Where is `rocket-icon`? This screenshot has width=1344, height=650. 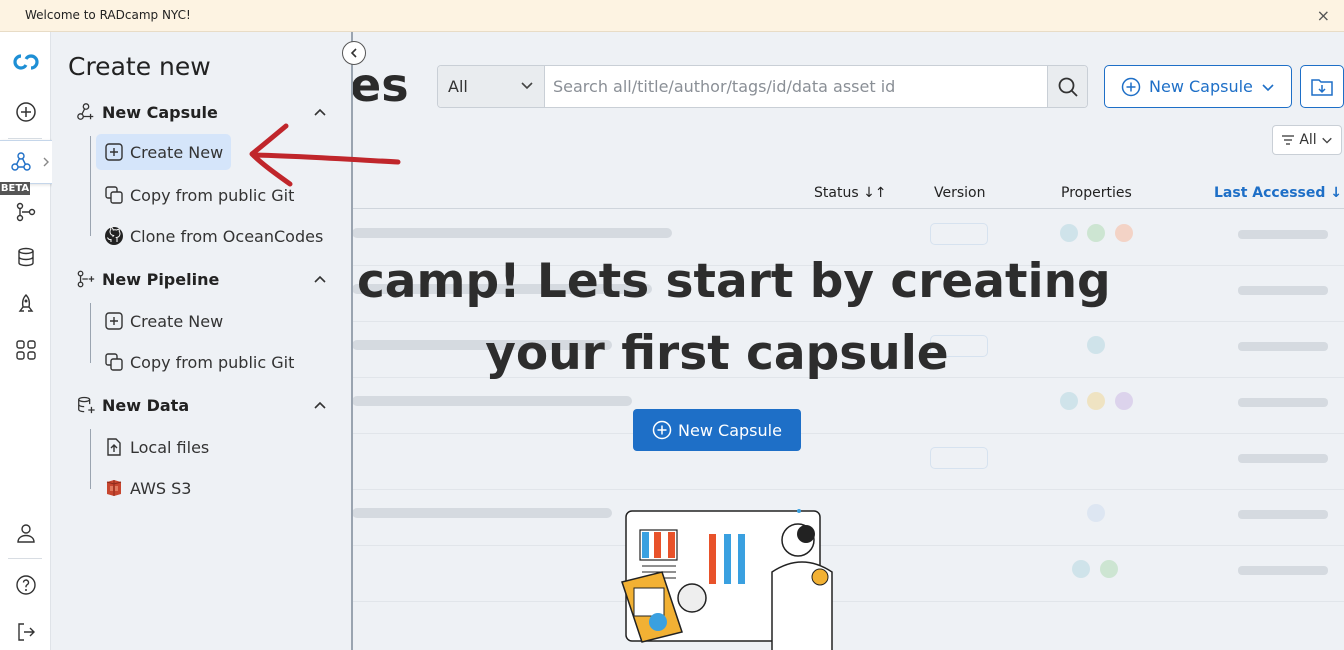
rocket-icon is located at coordinates (25, 303).